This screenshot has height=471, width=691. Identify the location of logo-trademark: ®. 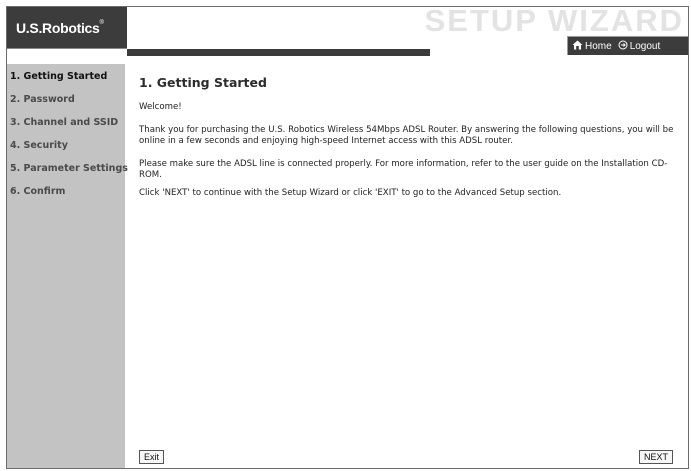
(101, 23).